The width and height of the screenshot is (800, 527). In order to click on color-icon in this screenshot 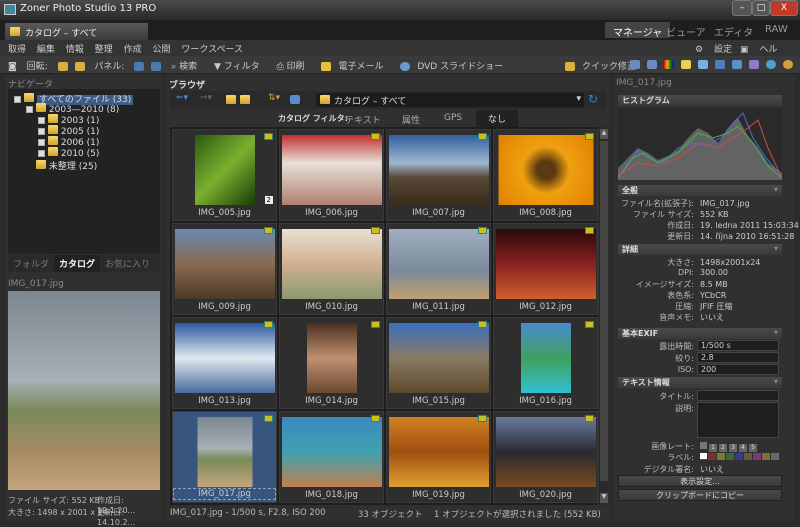, I will do `click(669, 64)`.